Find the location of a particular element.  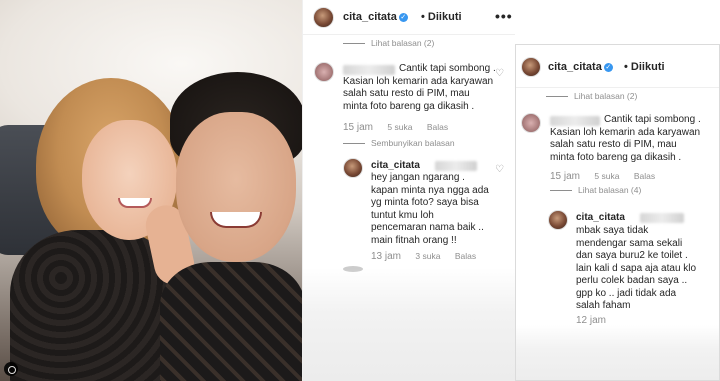

reply-meta: 13 jam 3 suka Balas is located at coordinates (429, 256).